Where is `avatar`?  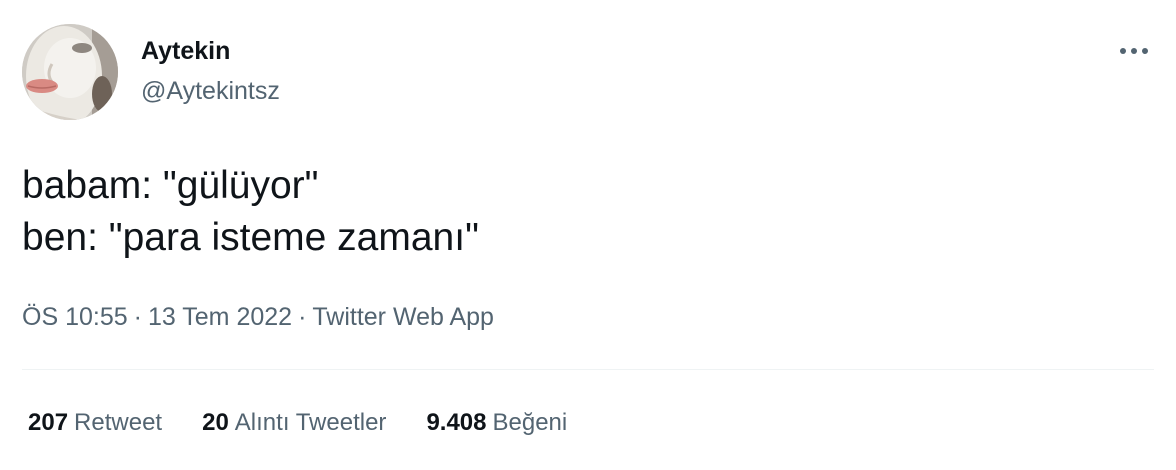
avatar is located at coordinates (70, 72).